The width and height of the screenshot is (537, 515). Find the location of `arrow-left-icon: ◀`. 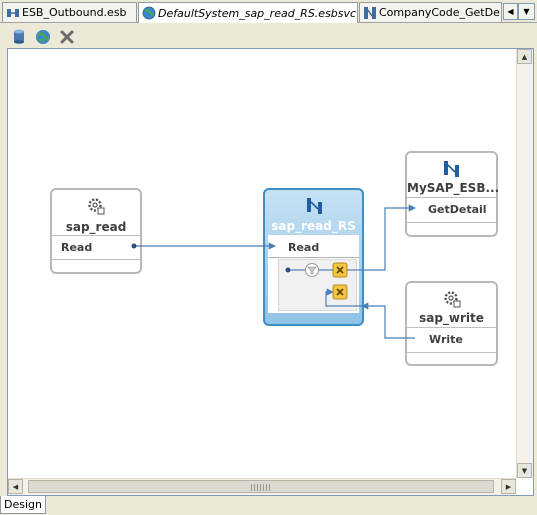

arrow-left-icon: ◀ is located at coordinates (15, 486).